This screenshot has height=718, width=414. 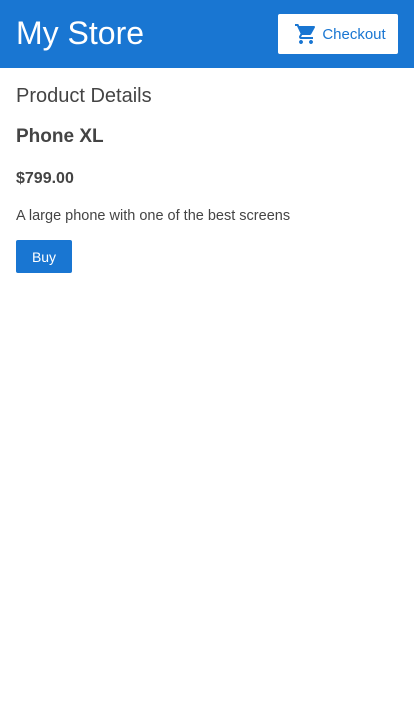 What do you see at coordinates (354, 34) in the screenshot?
I see `checkout-label: Checkout` at bounding box center [354, 34].